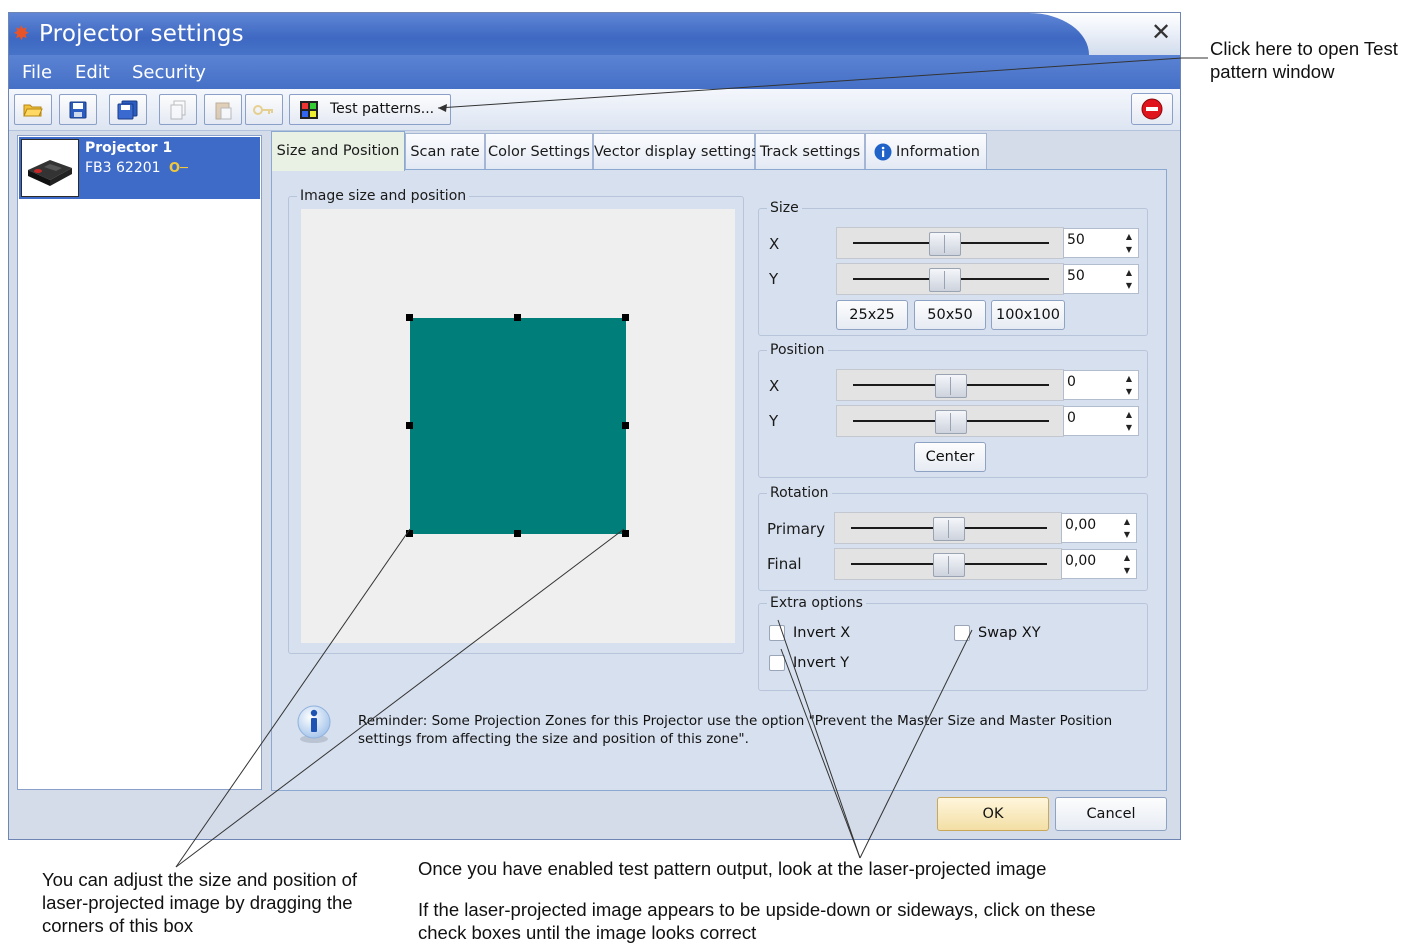  What do you see at coordinates (517, 533) in the screenshot?
I see `resize-handle-bottom` at bounding box center [517, 533].